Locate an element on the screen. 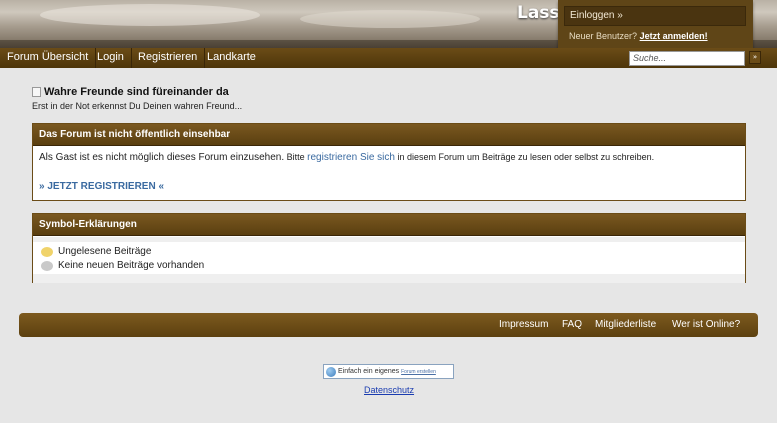 Image resolution: width=777 pixels, height=423 pixels. search-button: » is located at coordinates (755, 57).